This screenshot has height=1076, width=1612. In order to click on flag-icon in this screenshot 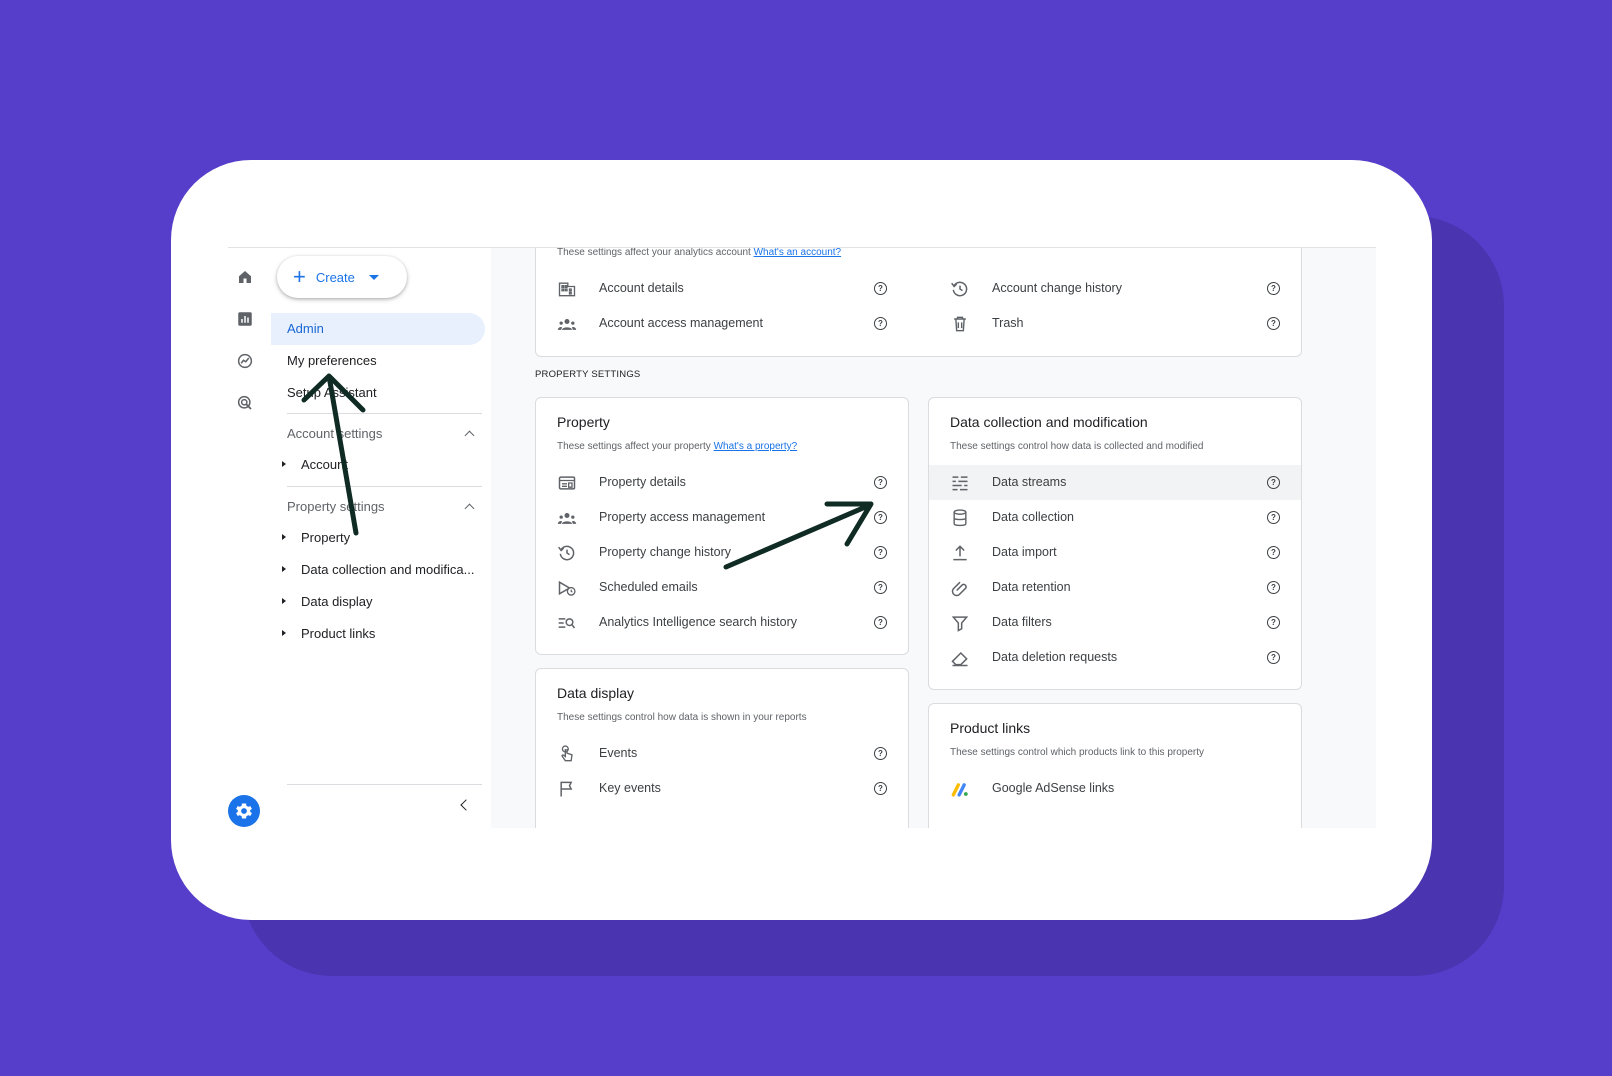, I will do `click(566, 789)`.